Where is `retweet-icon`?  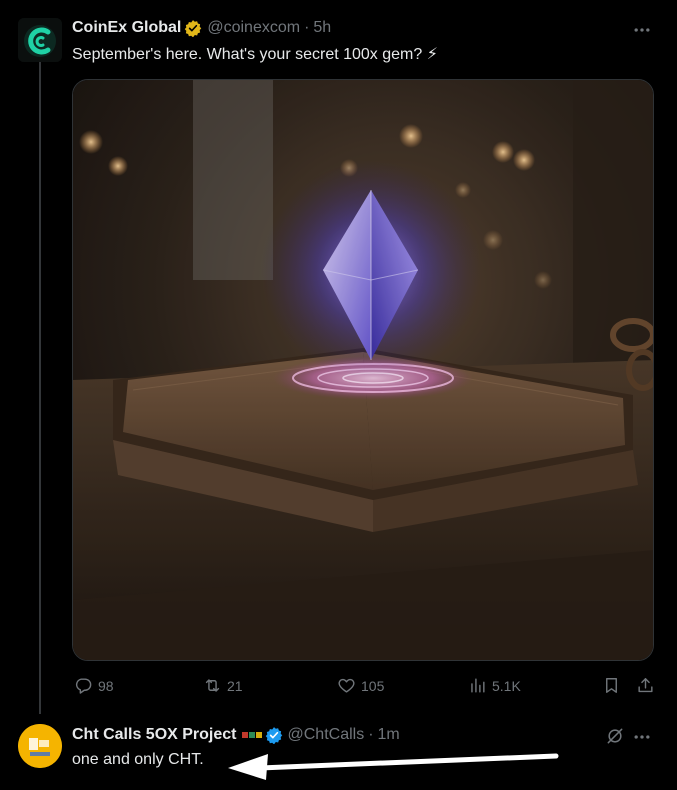 retweet-icon is located at coordinates (212, 685).